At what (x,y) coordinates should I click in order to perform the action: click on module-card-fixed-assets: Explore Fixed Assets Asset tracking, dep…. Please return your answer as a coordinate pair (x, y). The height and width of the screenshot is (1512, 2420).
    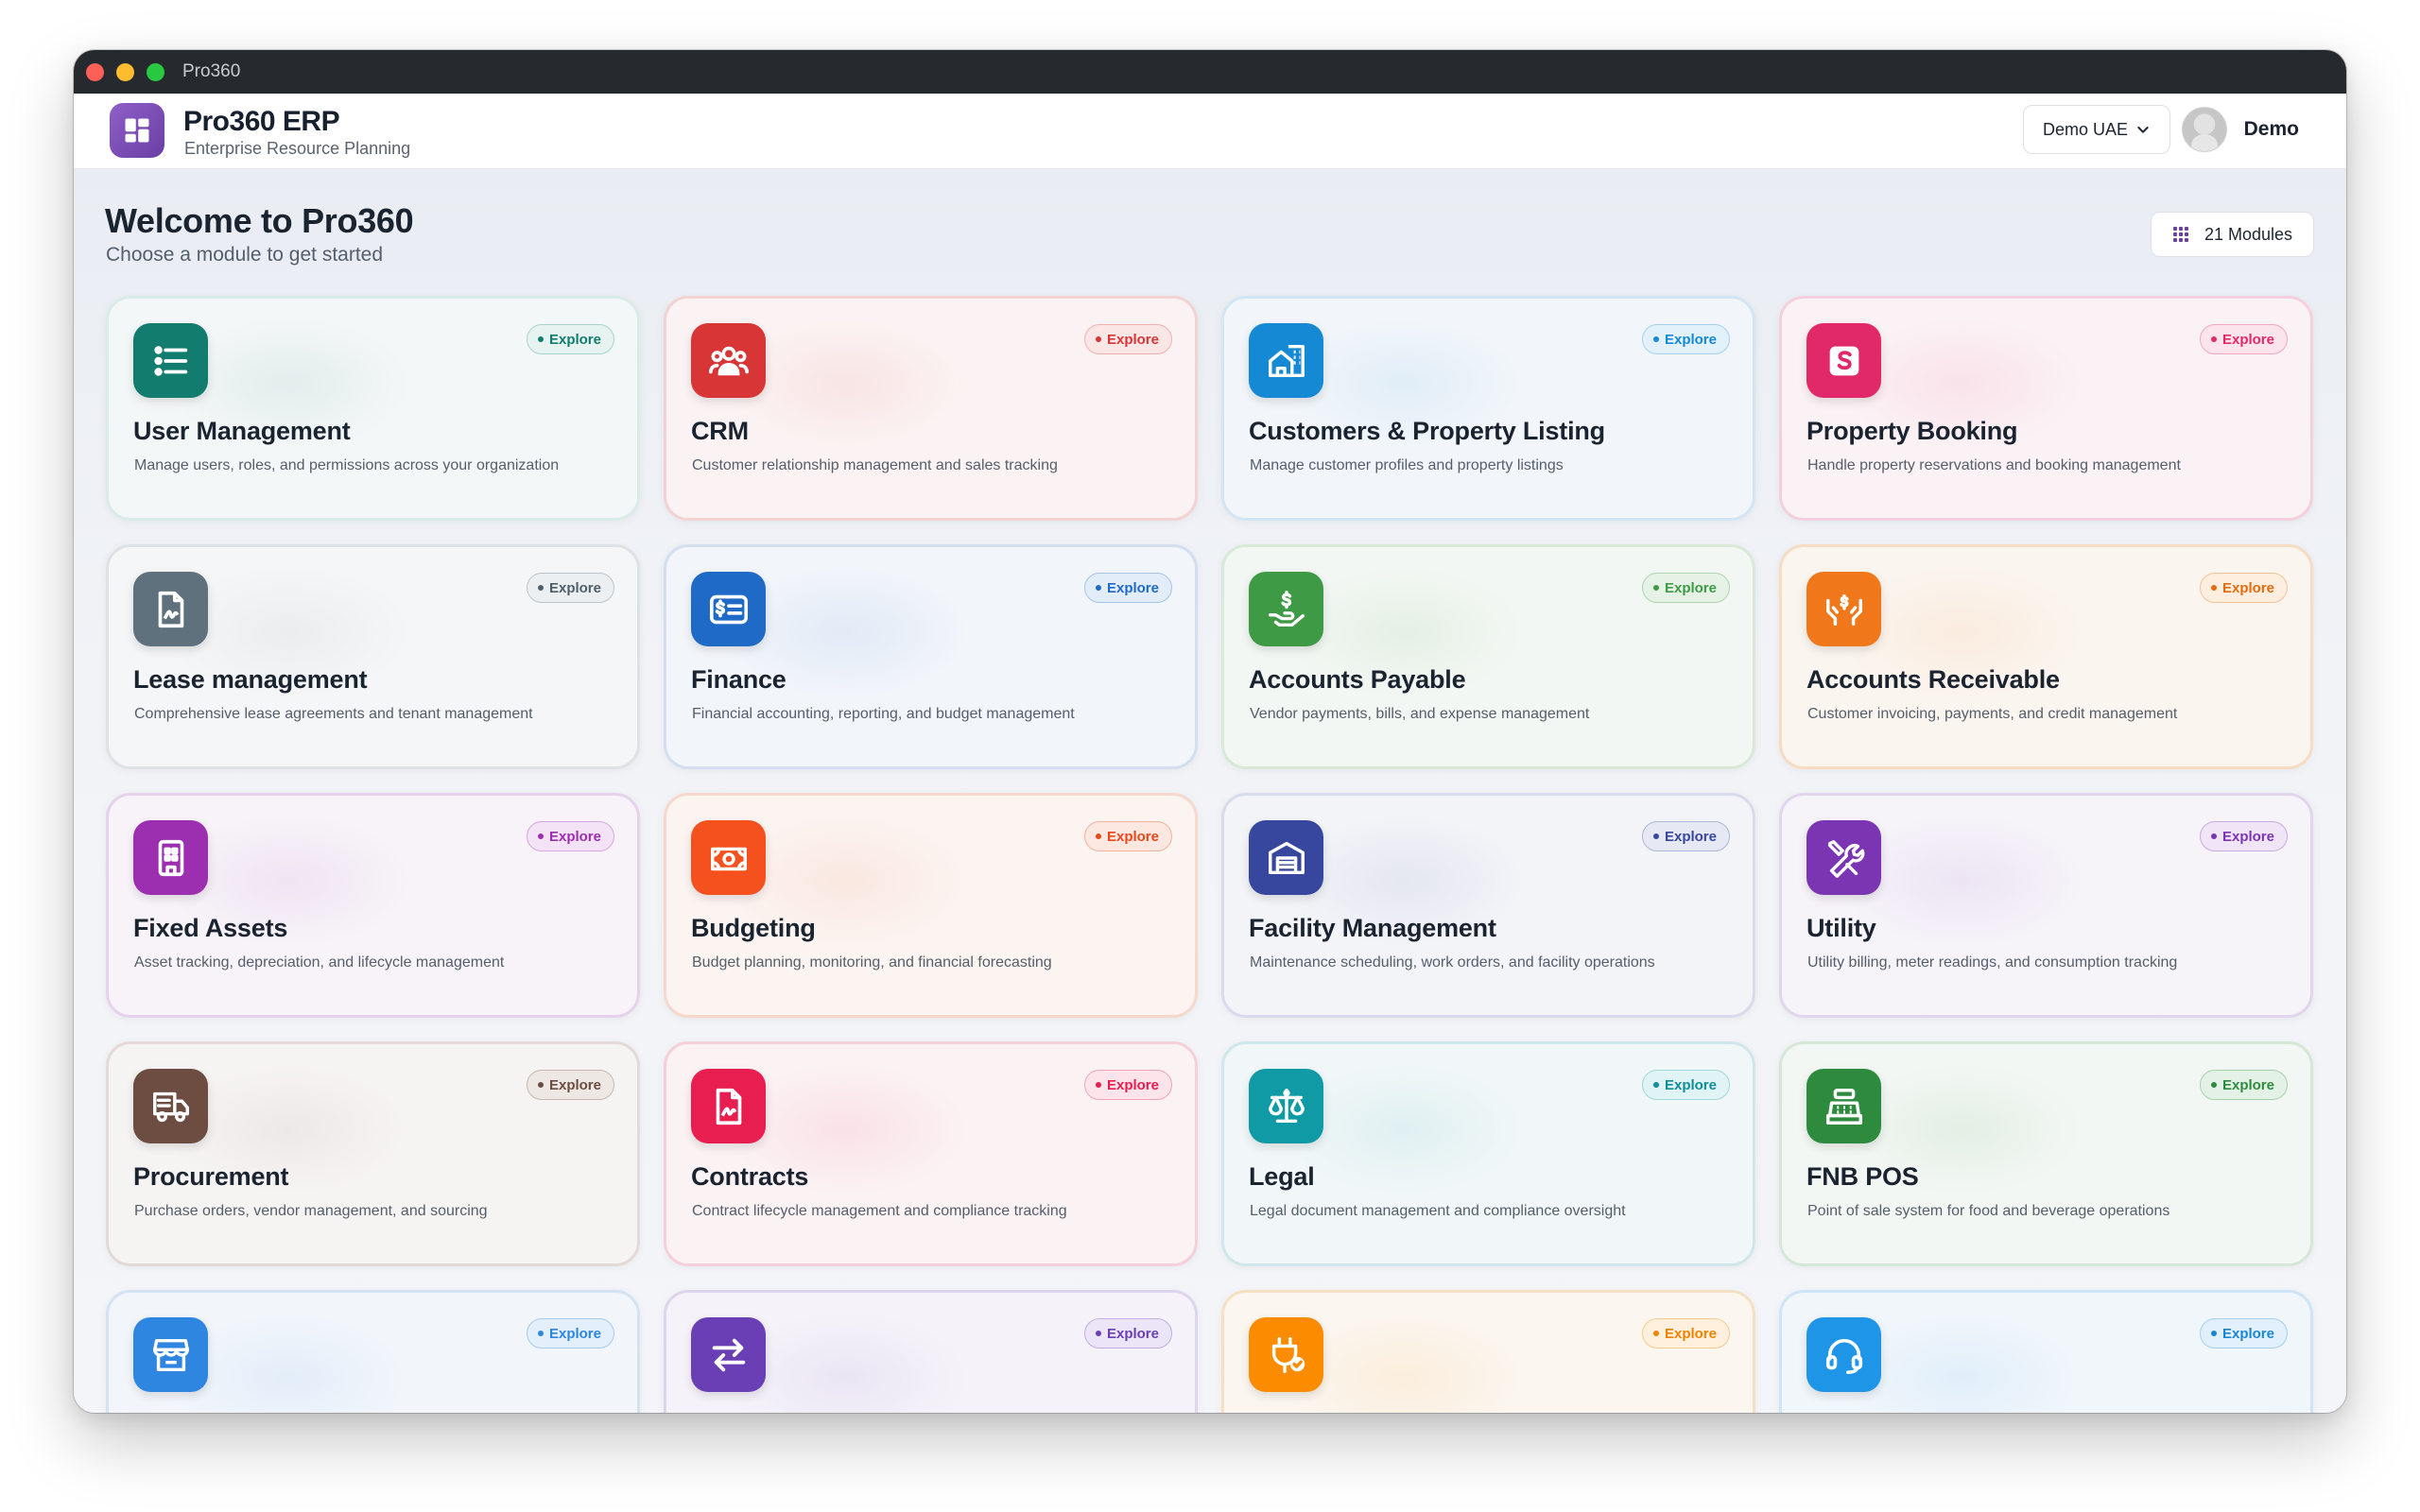
    Looking at the image, I should click on (373, 905).